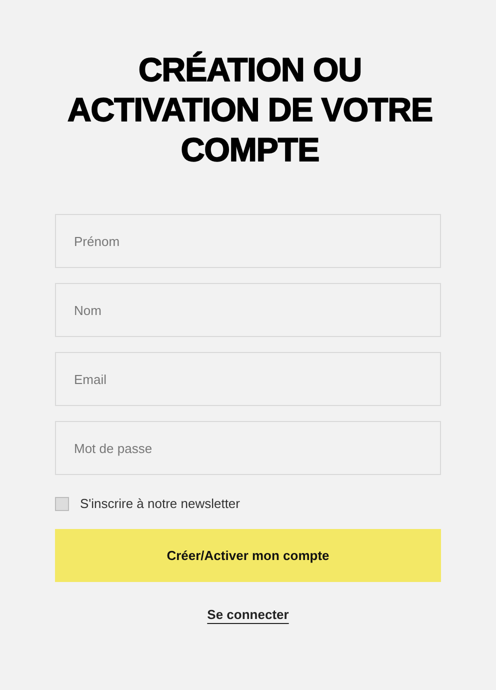  I want to click on input-field: Prénom, so click(248, 241).